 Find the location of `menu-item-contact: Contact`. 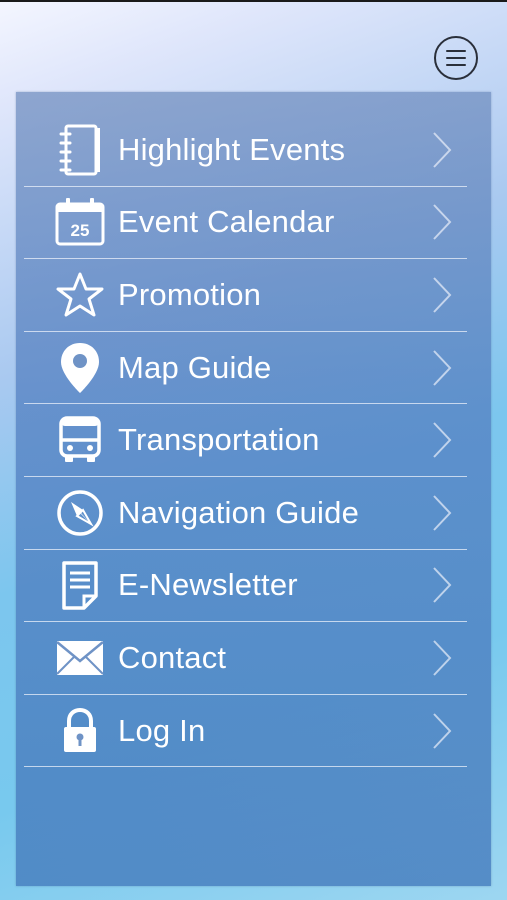

menu-item-contact: Contact is located at coordinates (245, 658).